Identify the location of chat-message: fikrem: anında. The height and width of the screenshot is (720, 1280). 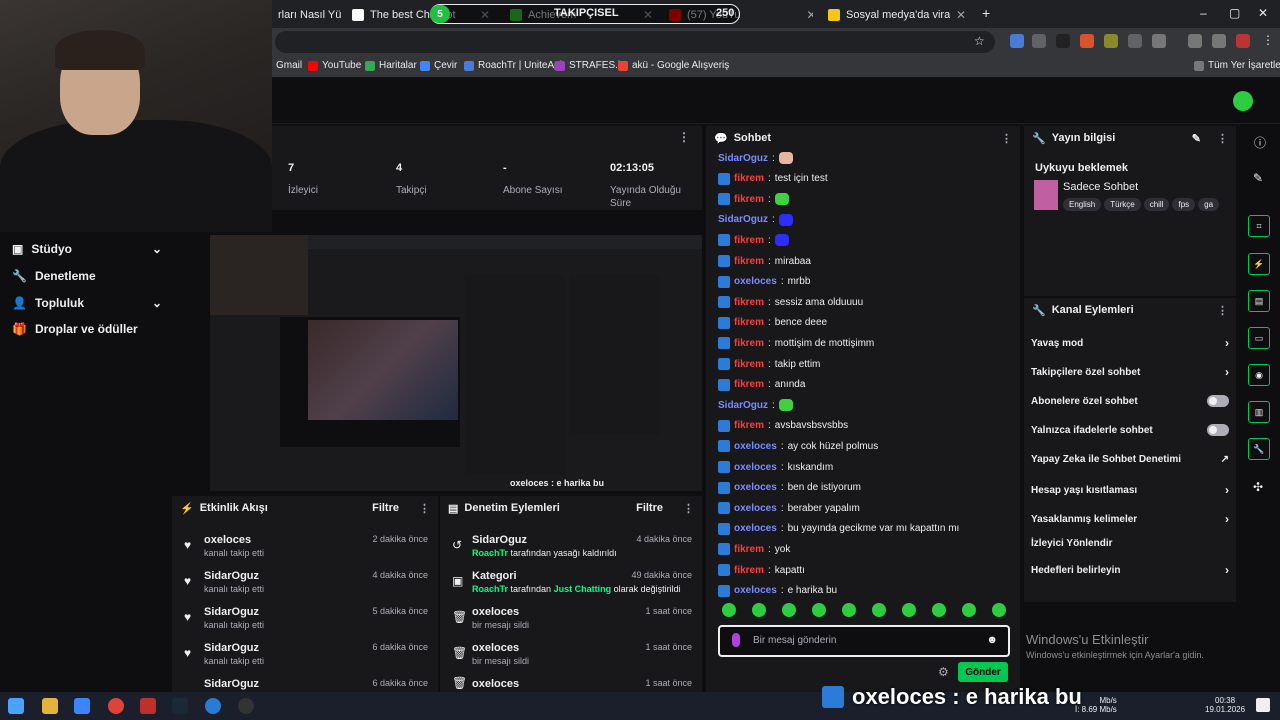
(761, 385).